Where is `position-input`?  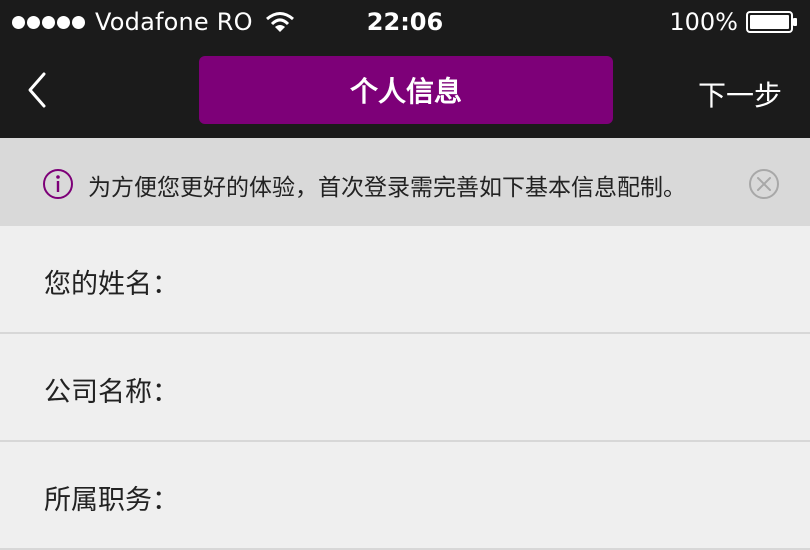 position-input is located at coordinates (487, 496).